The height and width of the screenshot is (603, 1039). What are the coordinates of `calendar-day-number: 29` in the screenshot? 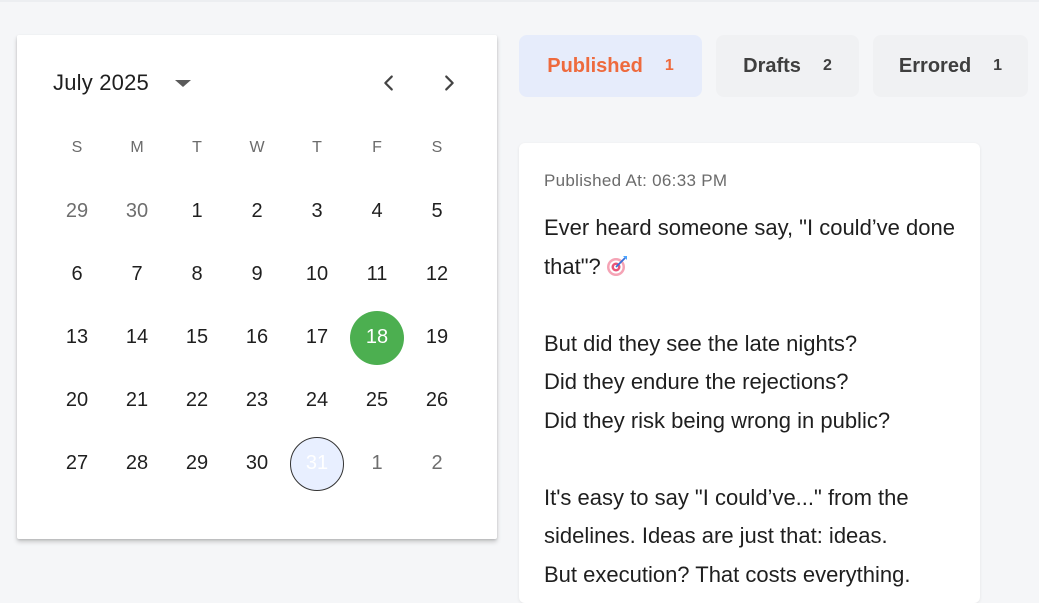 It's located at (197, 463).